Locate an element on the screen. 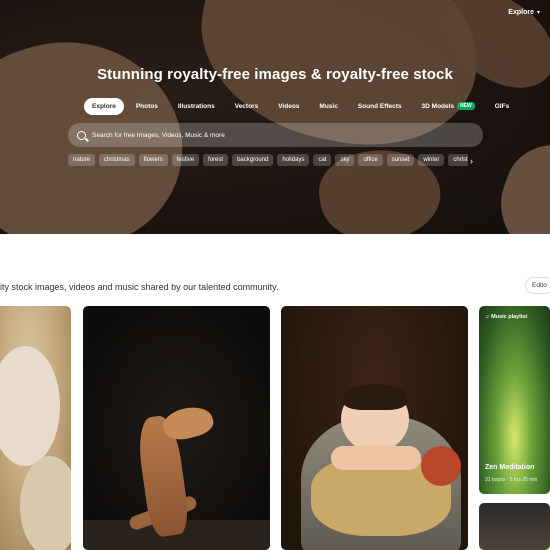 This screenshot has height=550, width=550. tab-label: GIFs is located at coordinates (502, 106).